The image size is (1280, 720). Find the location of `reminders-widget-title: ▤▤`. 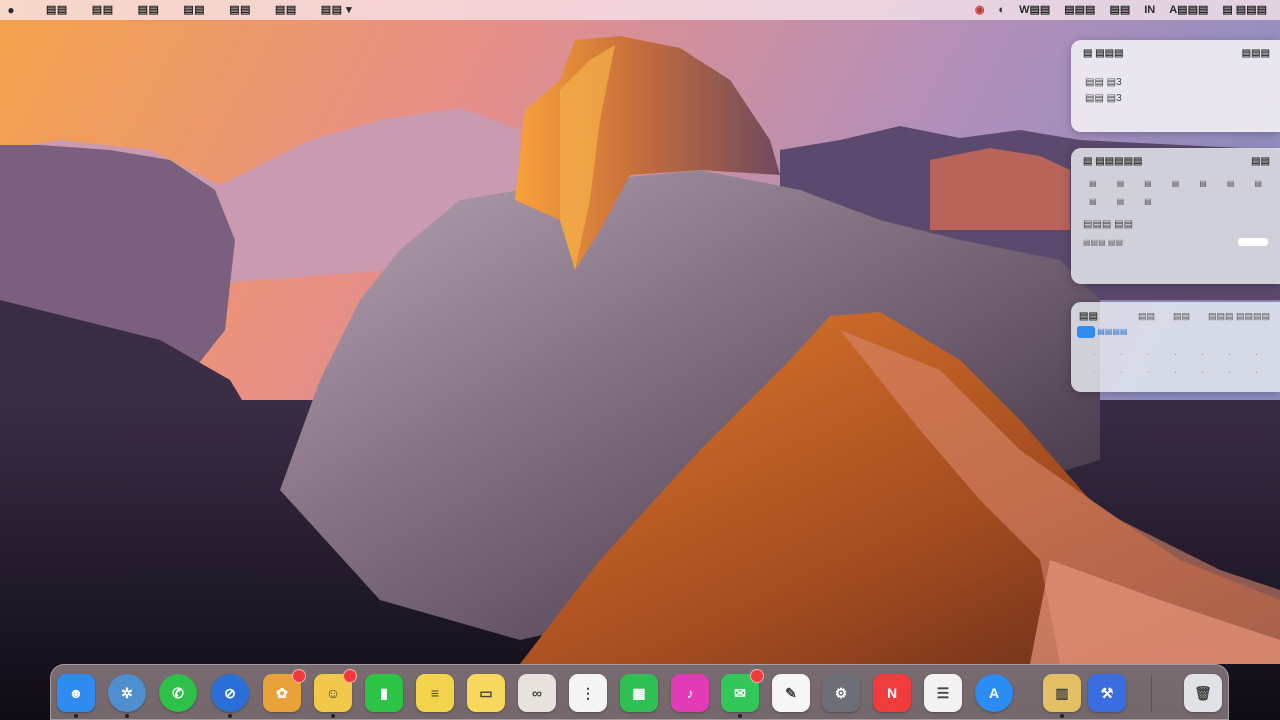

reminders-widget-title: ▤▤ is located at coordinates (1088, 316).